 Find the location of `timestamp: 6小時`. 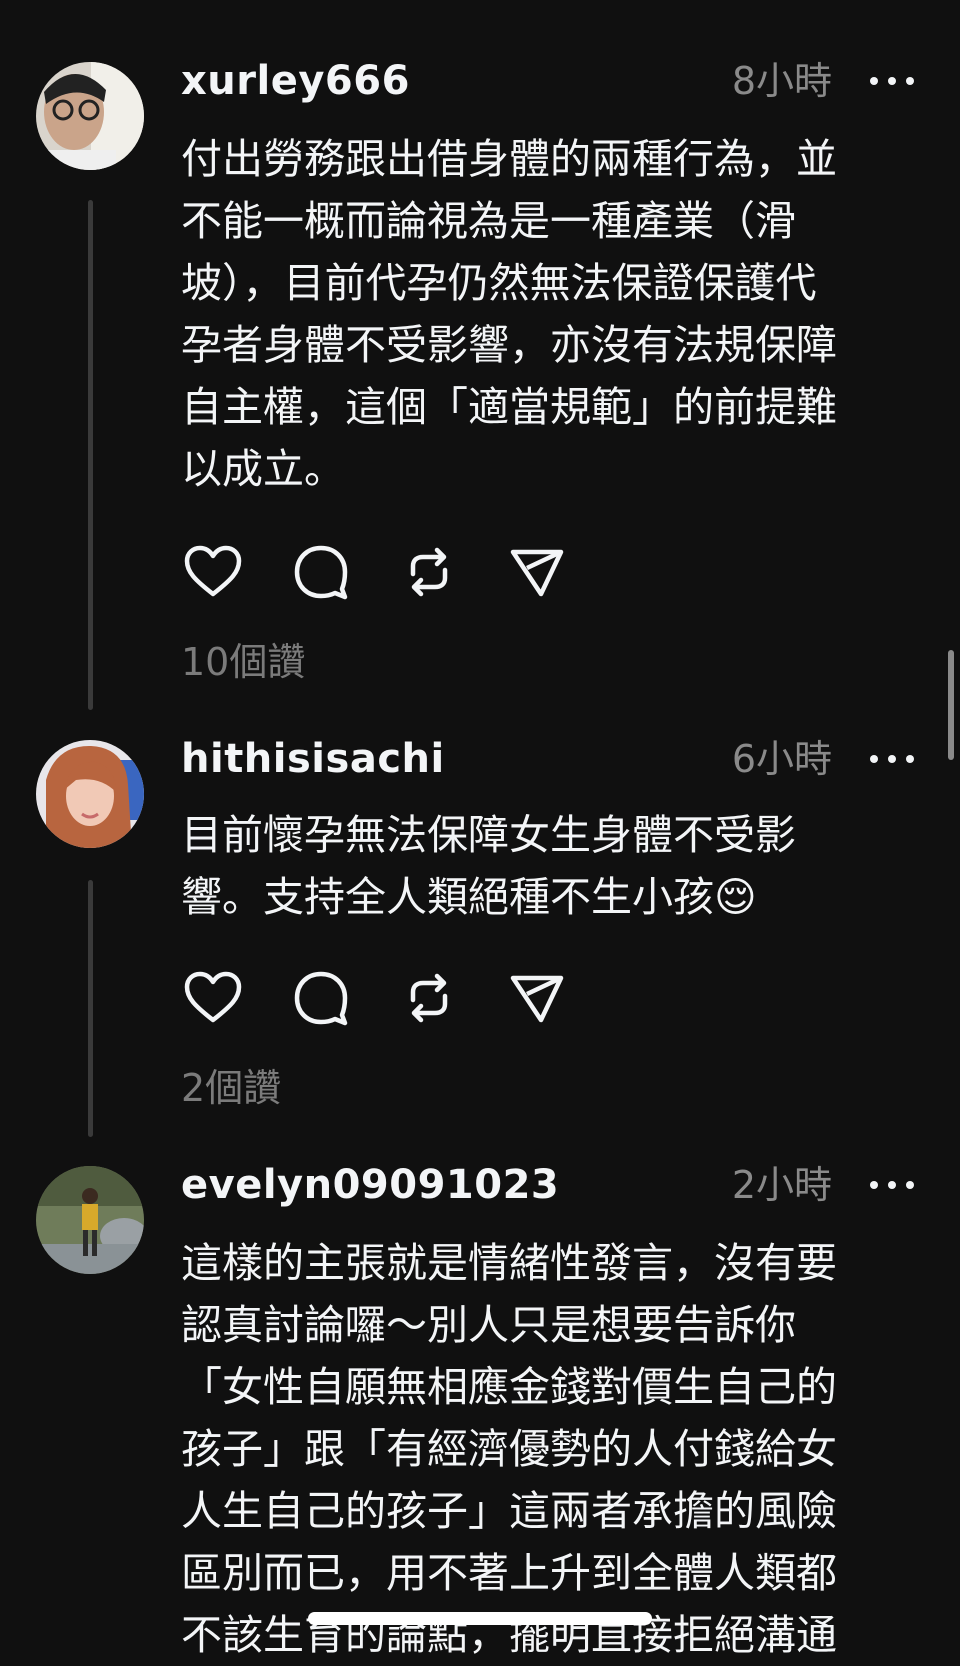

timestamp: 6小時 is located at coordinates (781, 759).